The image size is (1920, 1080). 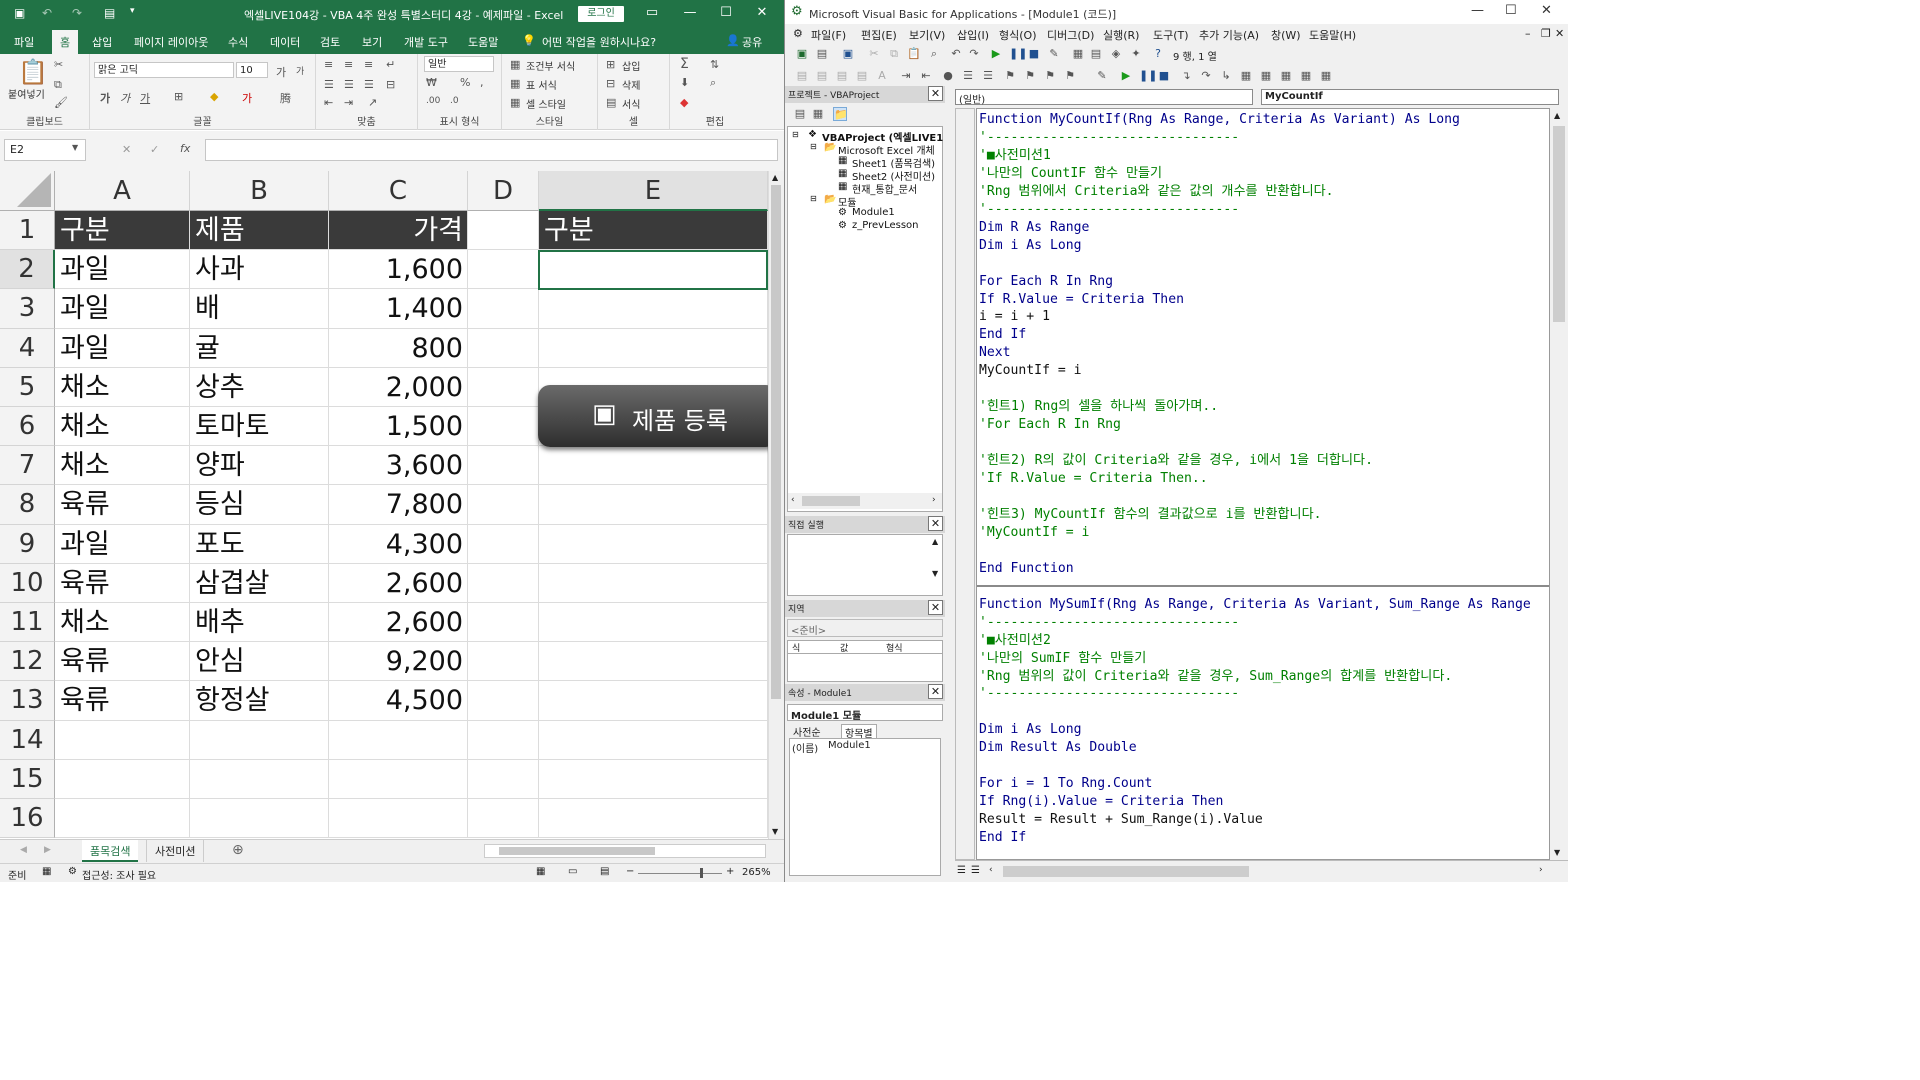 What do you see at coordinates (398, 387) in the screenshot?
I see `cell-c5: 2,000` at bounding box center [398, 387].